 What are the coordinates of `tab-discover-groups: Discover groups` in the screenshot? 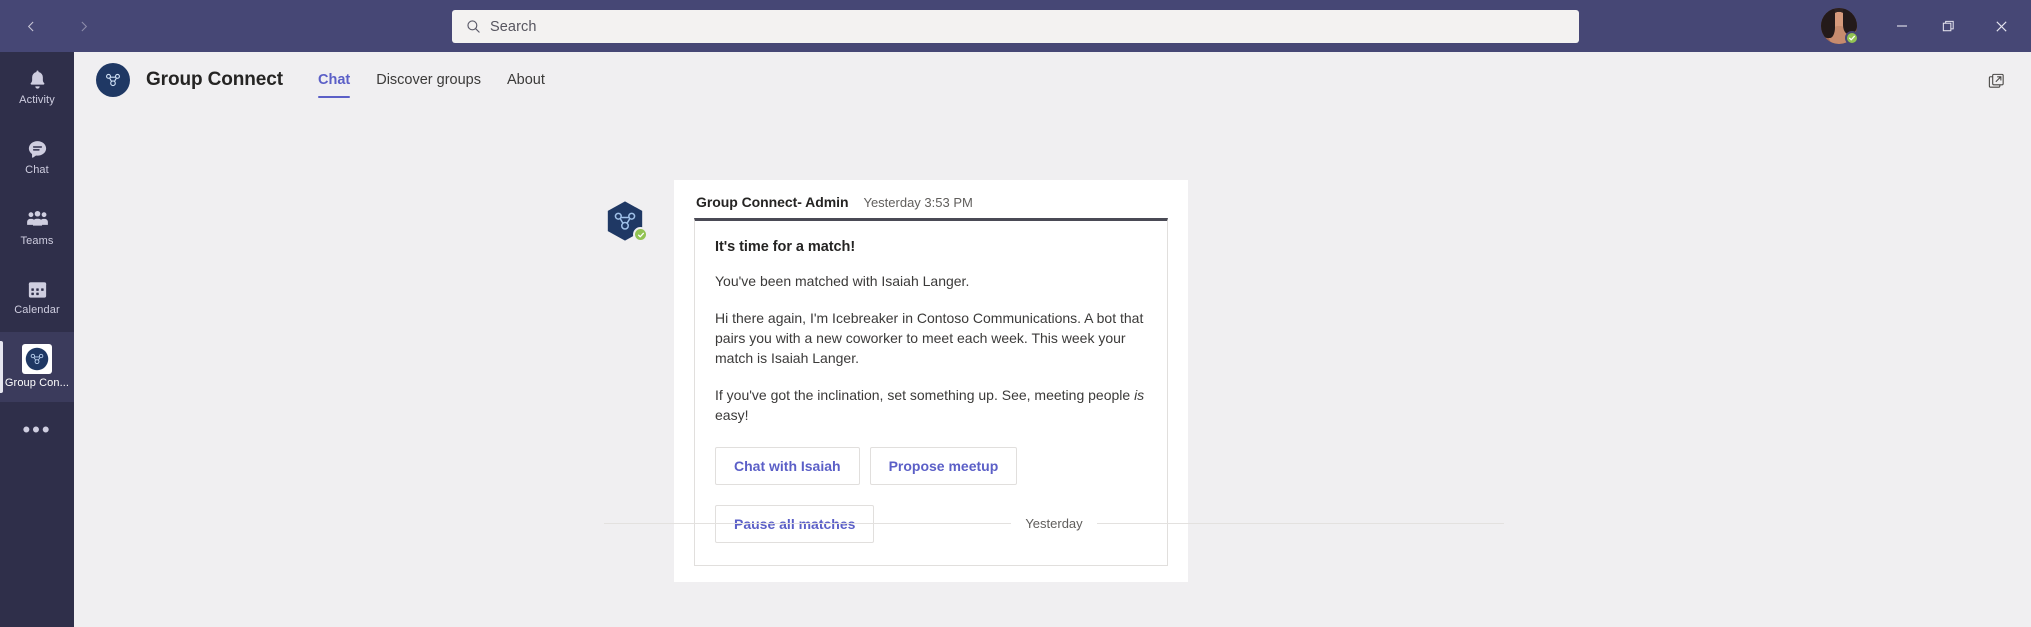 It's located at (428, 80).